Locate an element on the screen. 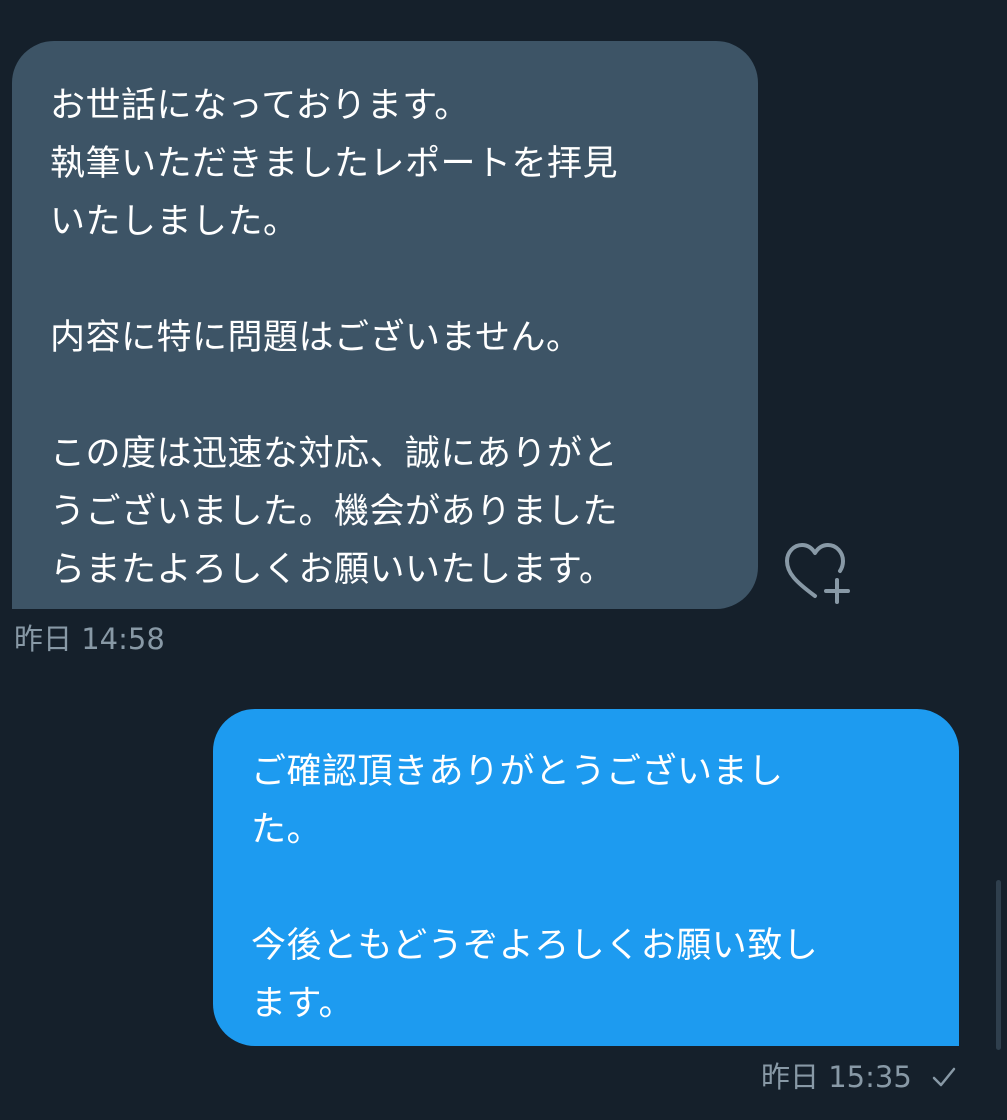  message-line: うございました。機会がありました is located at coordinates (334, 512).